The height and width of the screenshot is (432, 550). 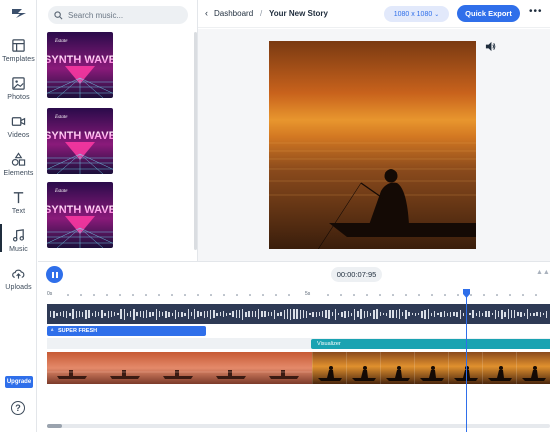 I want to click on sidebar-item-videos: Videos, so click(x=18, y=131).